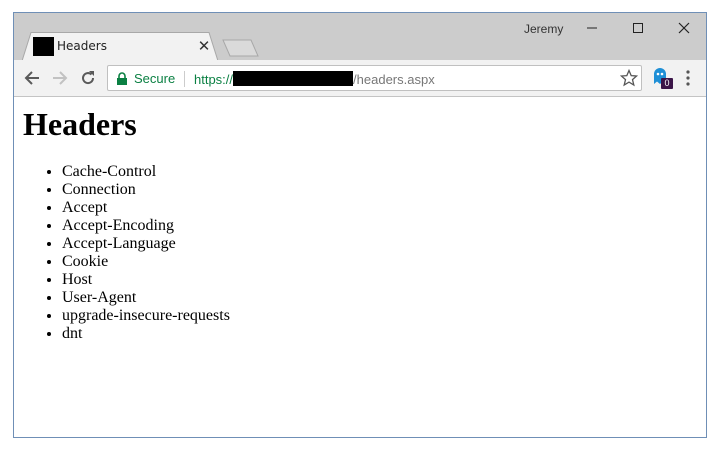 This screenshot has height=454, width=721. Describe the element at coordinates (394, 79) in the screenshot. I see `url-path: /headers.aspx` at that location.